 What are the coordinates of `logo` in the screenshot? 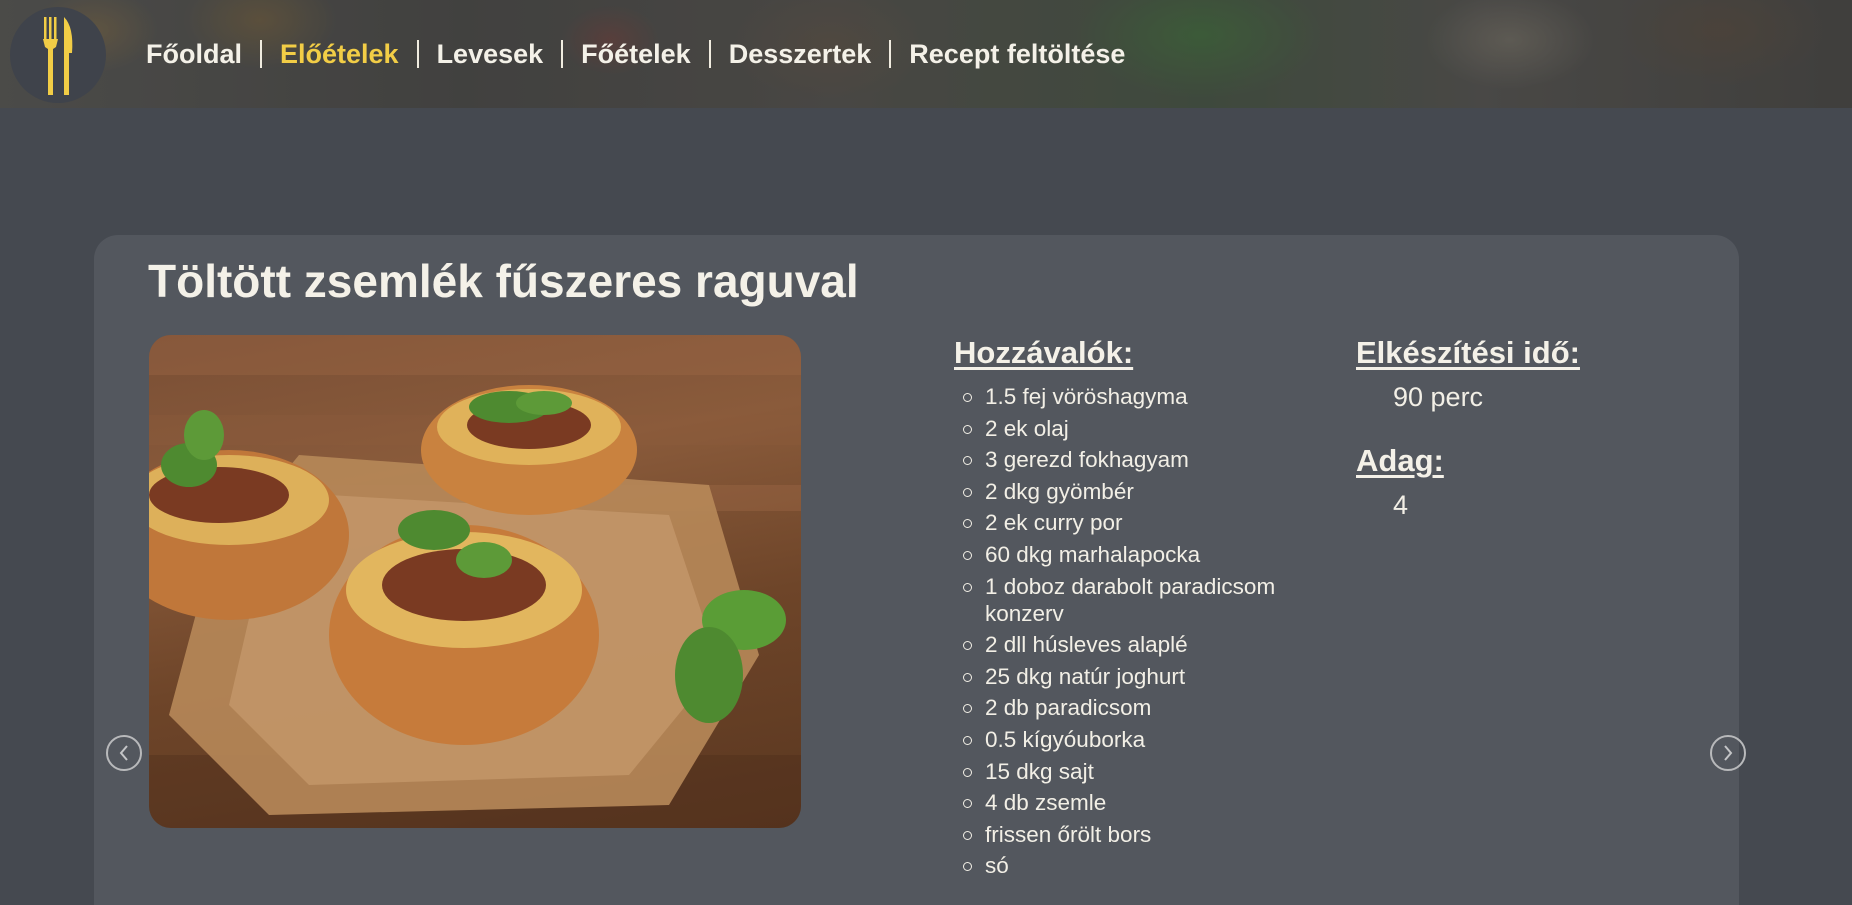 It's located at (58, 55).